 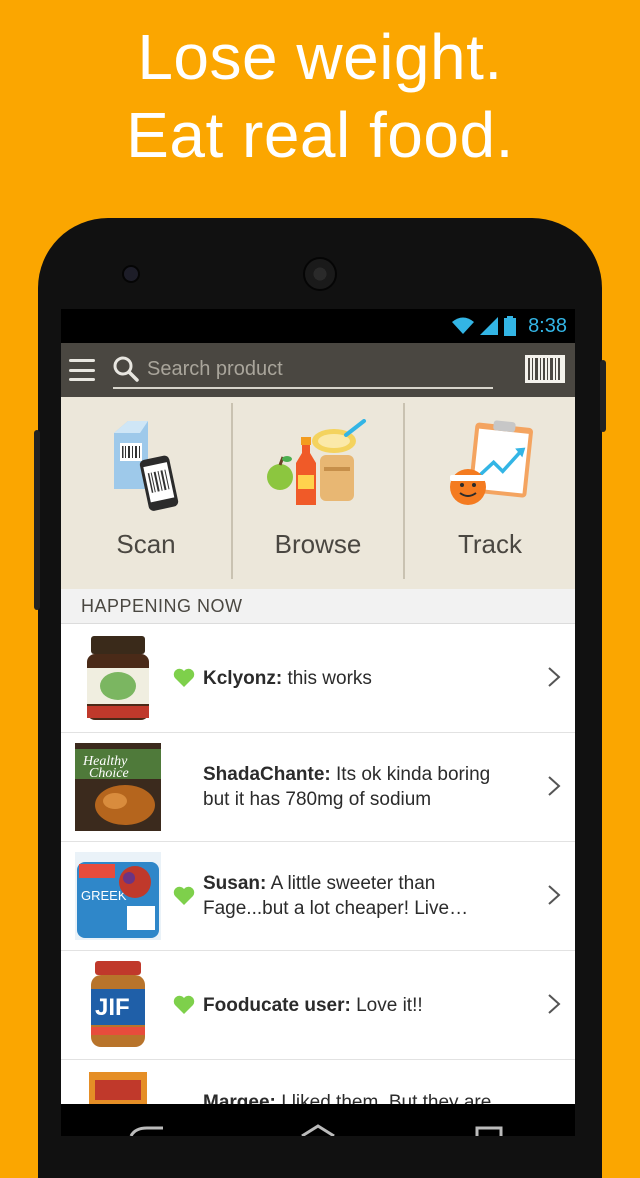 What do you see at coordinates (318, 1129) in the screenshot?
I see `home-icon` at bounding box center [318, 1129].